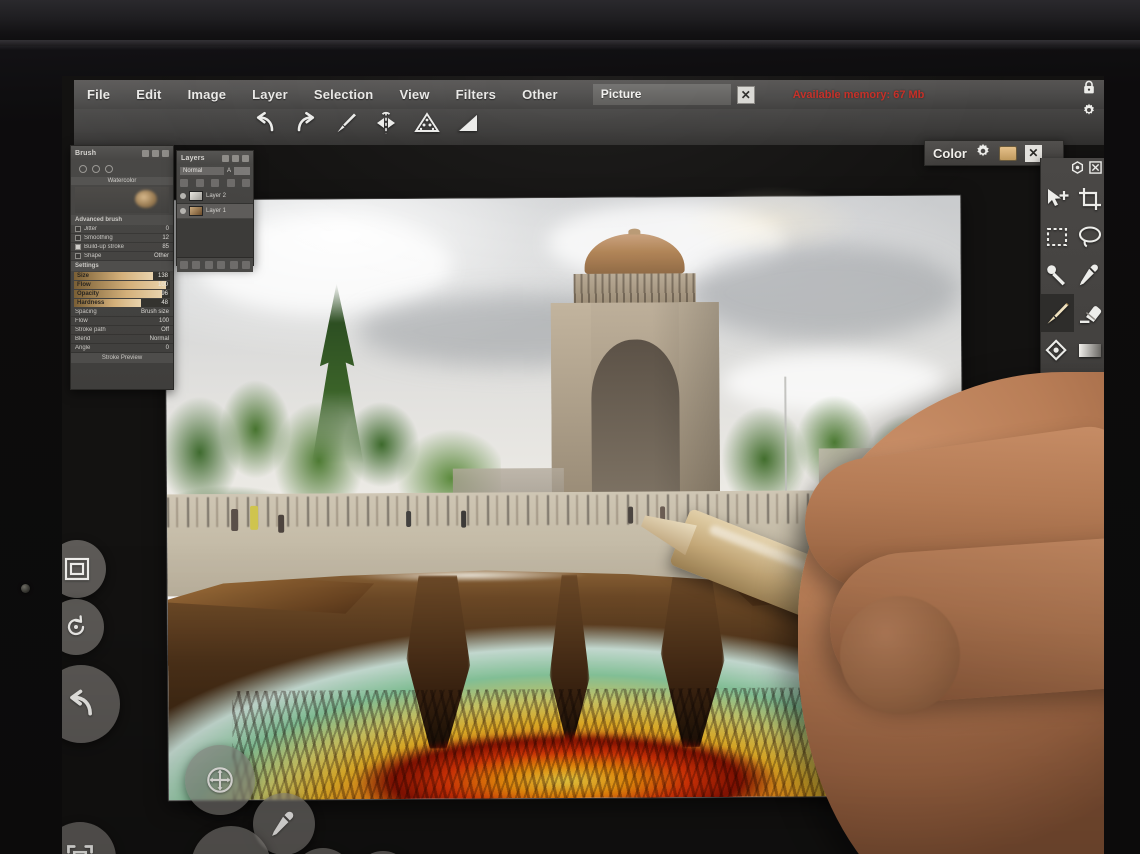 The image size is (1140, 854). Describe the element at coordinates (1077, 170) in the screenshot. I see `settings-icon` at that location.